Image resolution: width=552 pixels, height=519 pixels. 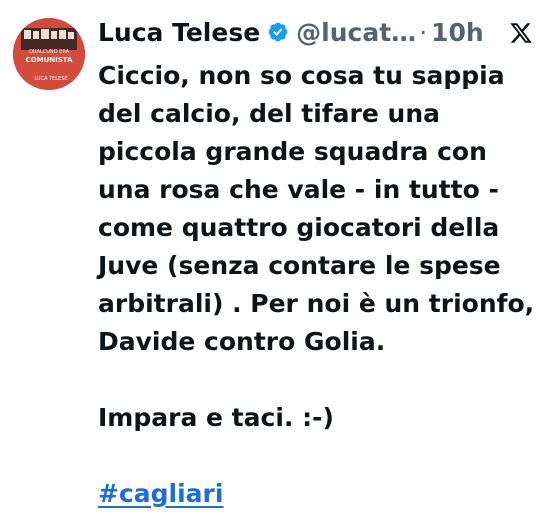 What do you see at coordinates (457, 32) in the screenshot?
I see `timestamp: 10h` at bounding box center [457, 32].